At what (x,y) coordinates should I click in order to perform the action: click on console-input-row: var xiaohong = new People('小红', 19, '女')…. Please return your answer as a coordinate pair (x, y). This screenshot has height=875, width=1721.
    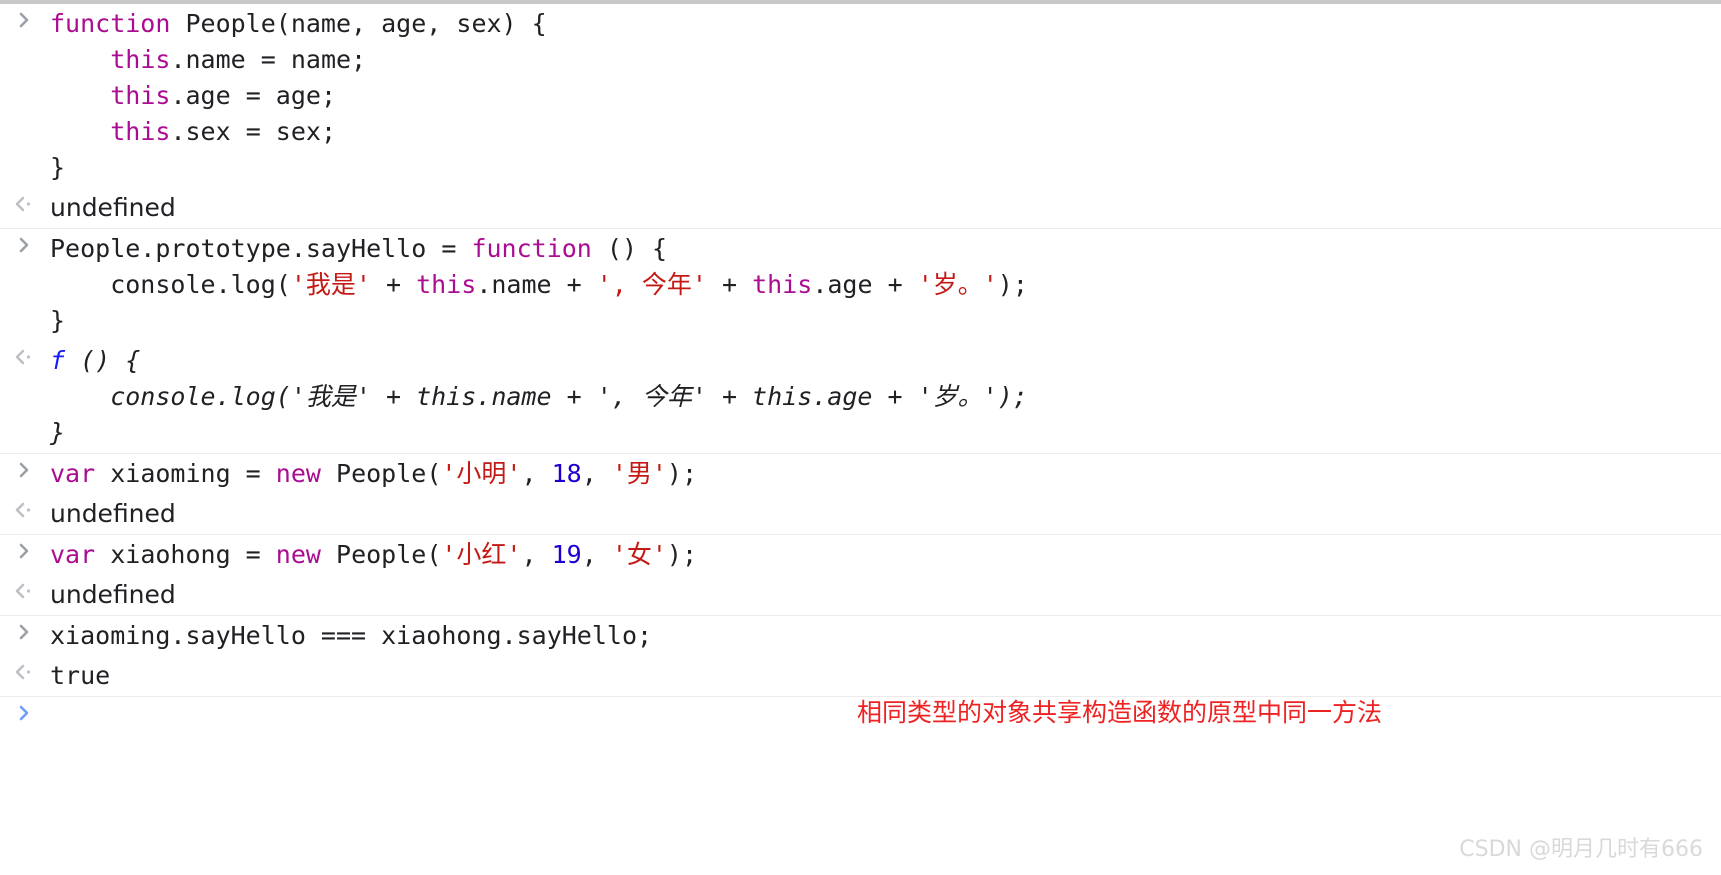
    Looking at the image, I should click on (860, 555).